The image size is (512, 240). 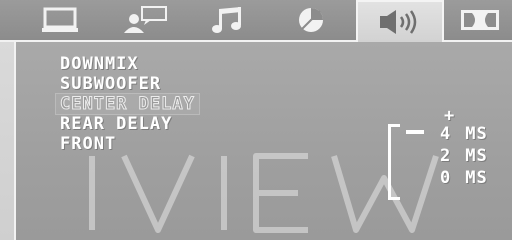 I want to click on tab-speaker, so click(x=400, y=21).